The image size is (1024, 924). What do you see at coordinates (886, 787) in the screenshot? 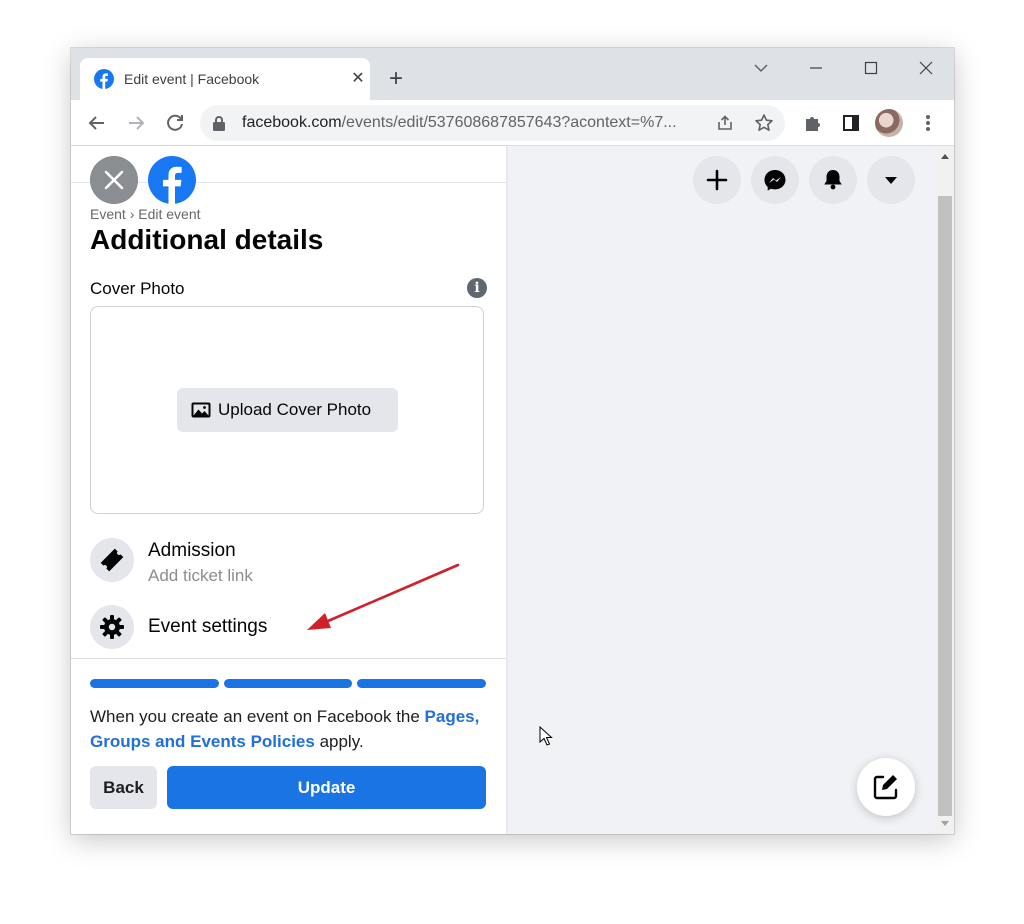
I see `compose-icon` at bounding box center [886, 787].